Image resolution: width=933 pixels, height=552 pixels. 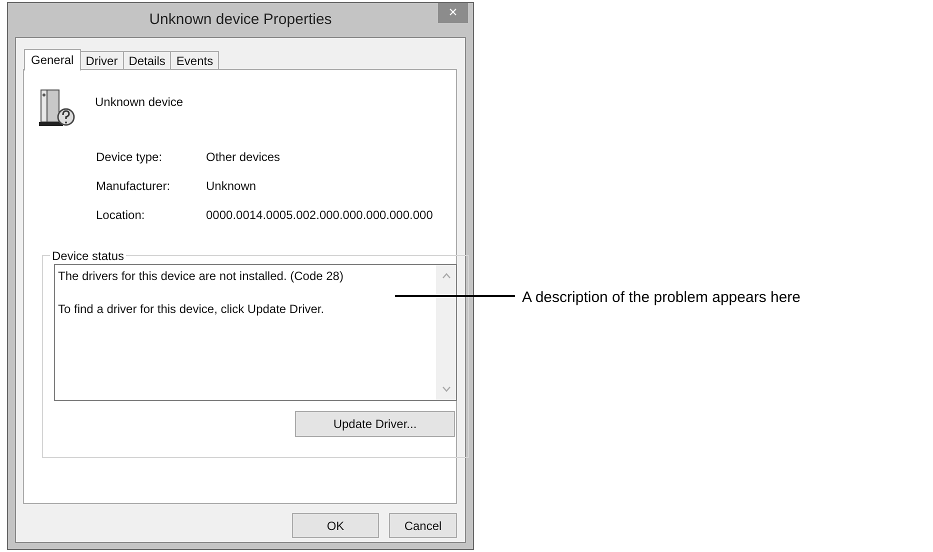 I want to click on tab: General, so click(x=52, y=60).